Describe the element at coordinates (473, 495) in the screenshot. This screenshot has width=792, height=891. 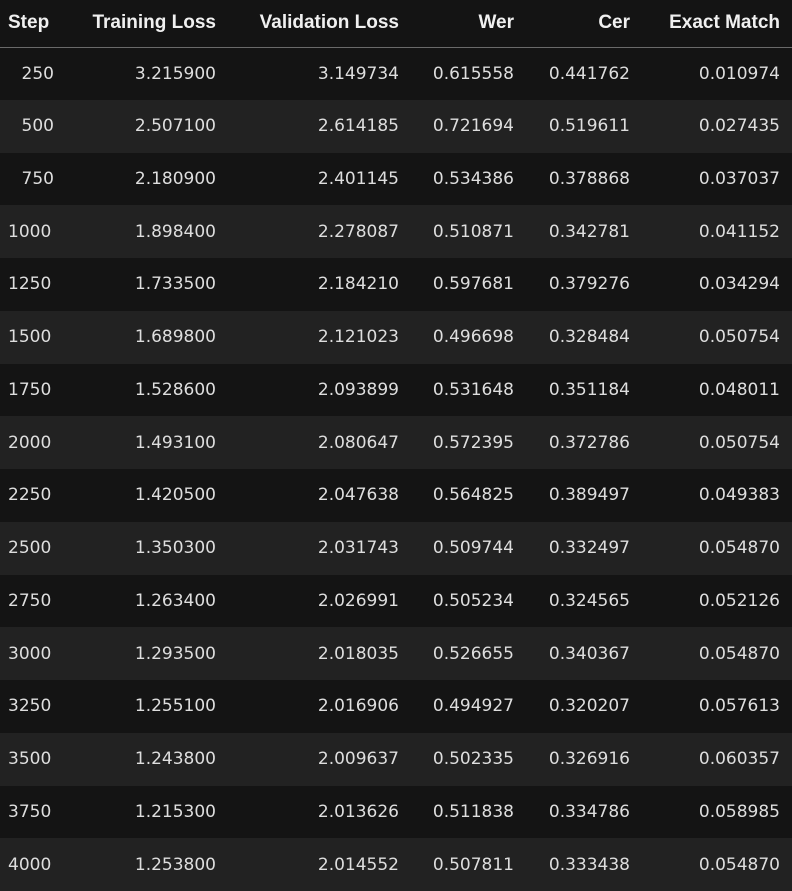
I see `cell-wer: 0.564825` at that location.